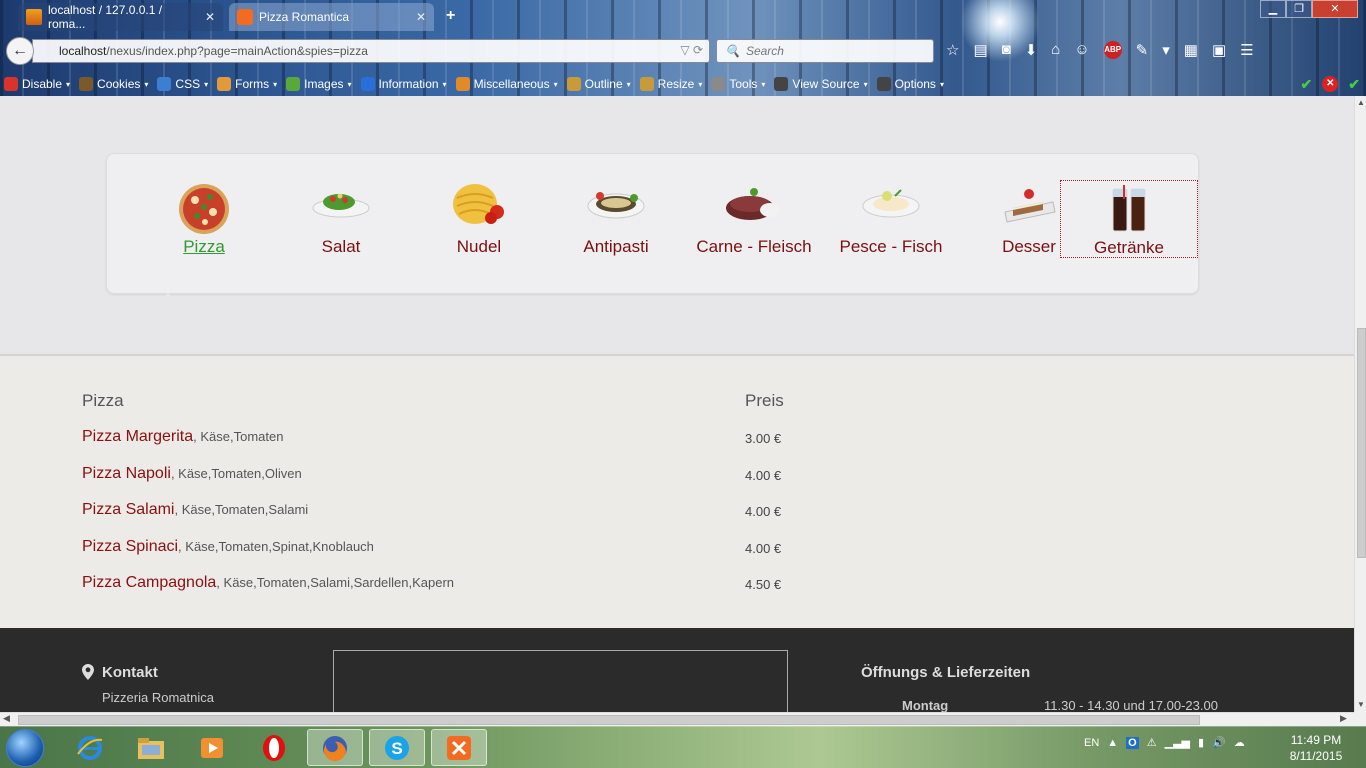  I want to click on tray-expand-icon: ▲, so click(1112, 743).